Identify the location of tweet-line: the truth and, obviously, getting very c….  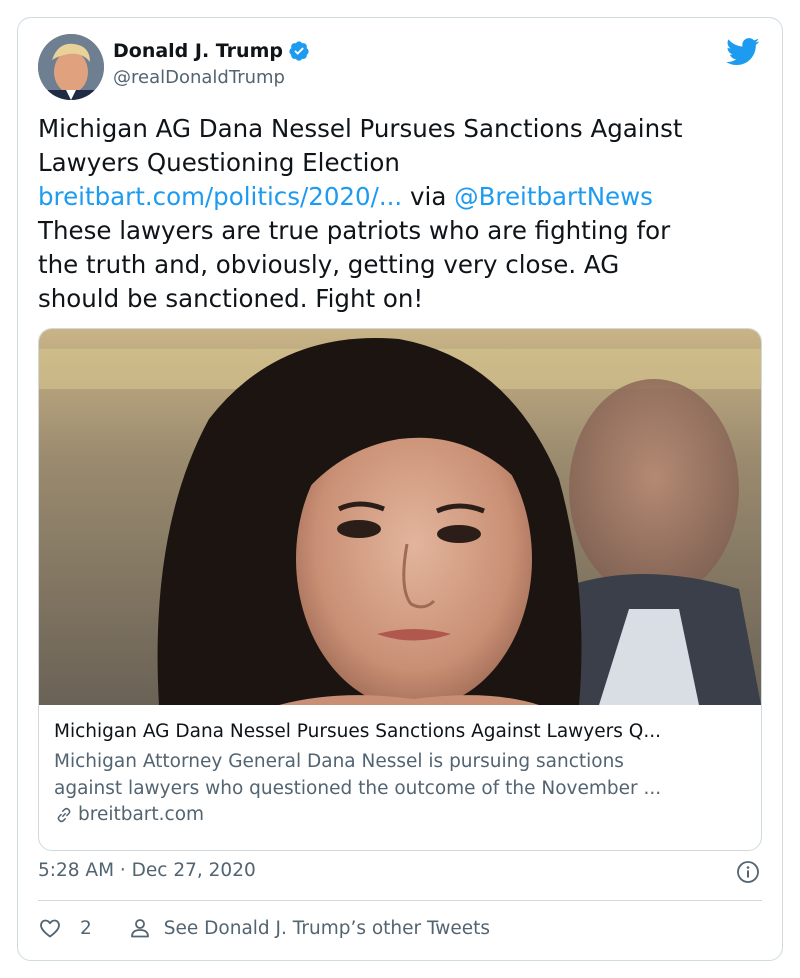
(329, 264).